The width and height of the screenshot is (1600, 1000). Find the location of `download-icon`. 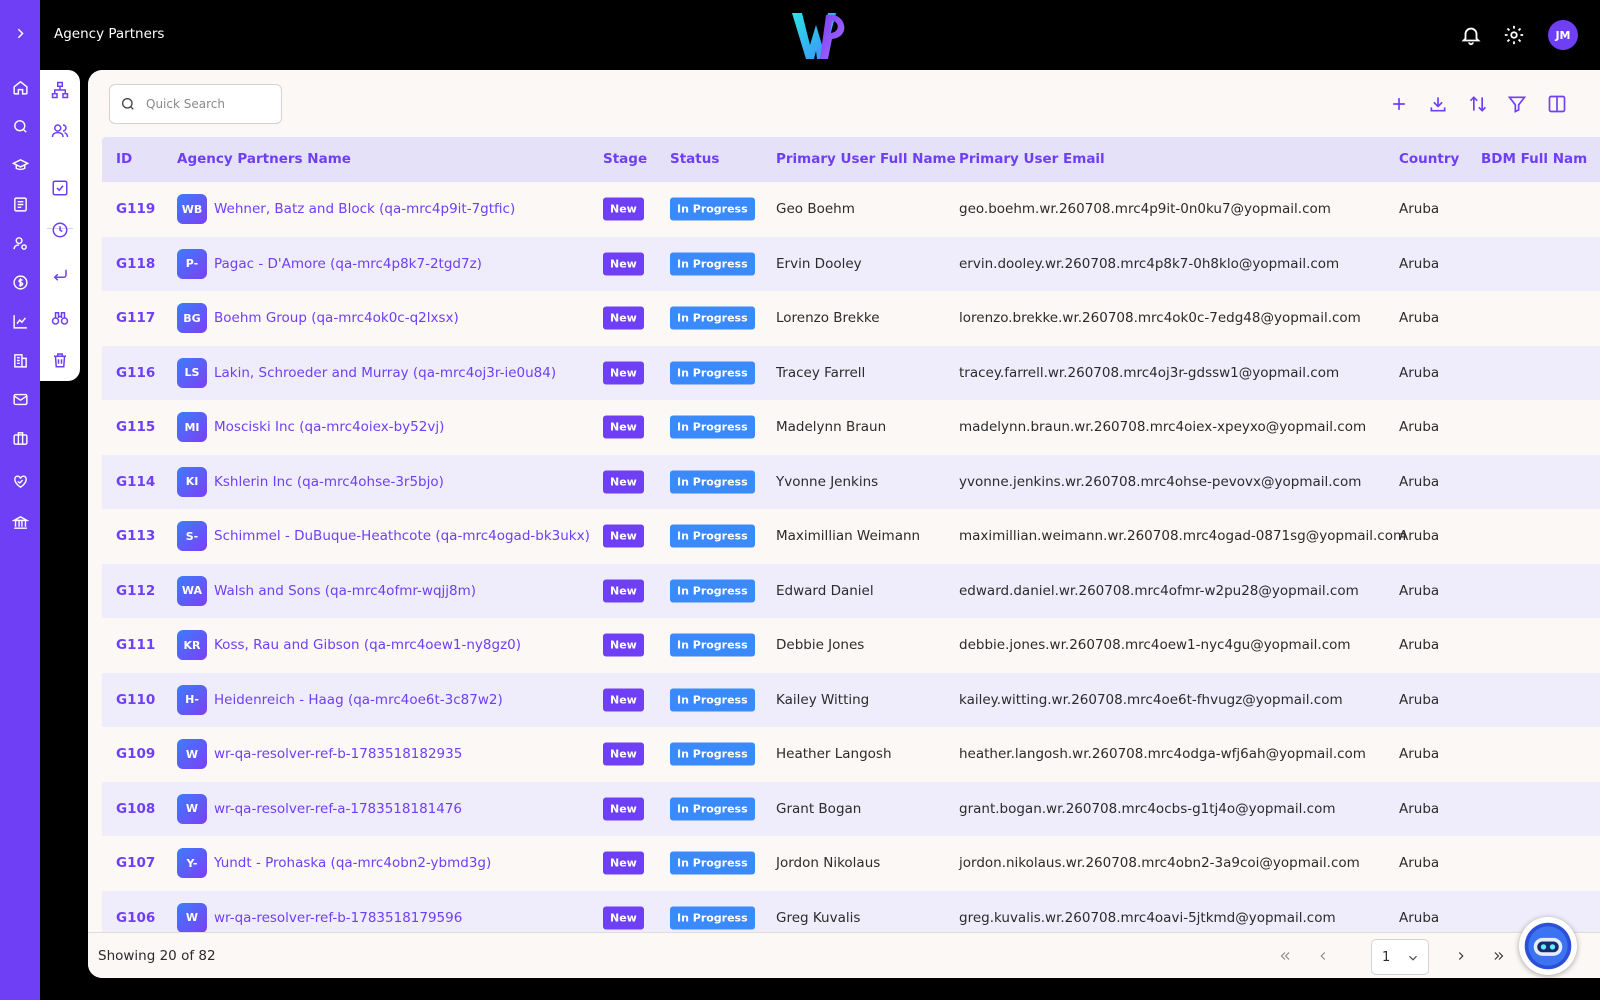

download-icon is located at coordinates (1438, 104).